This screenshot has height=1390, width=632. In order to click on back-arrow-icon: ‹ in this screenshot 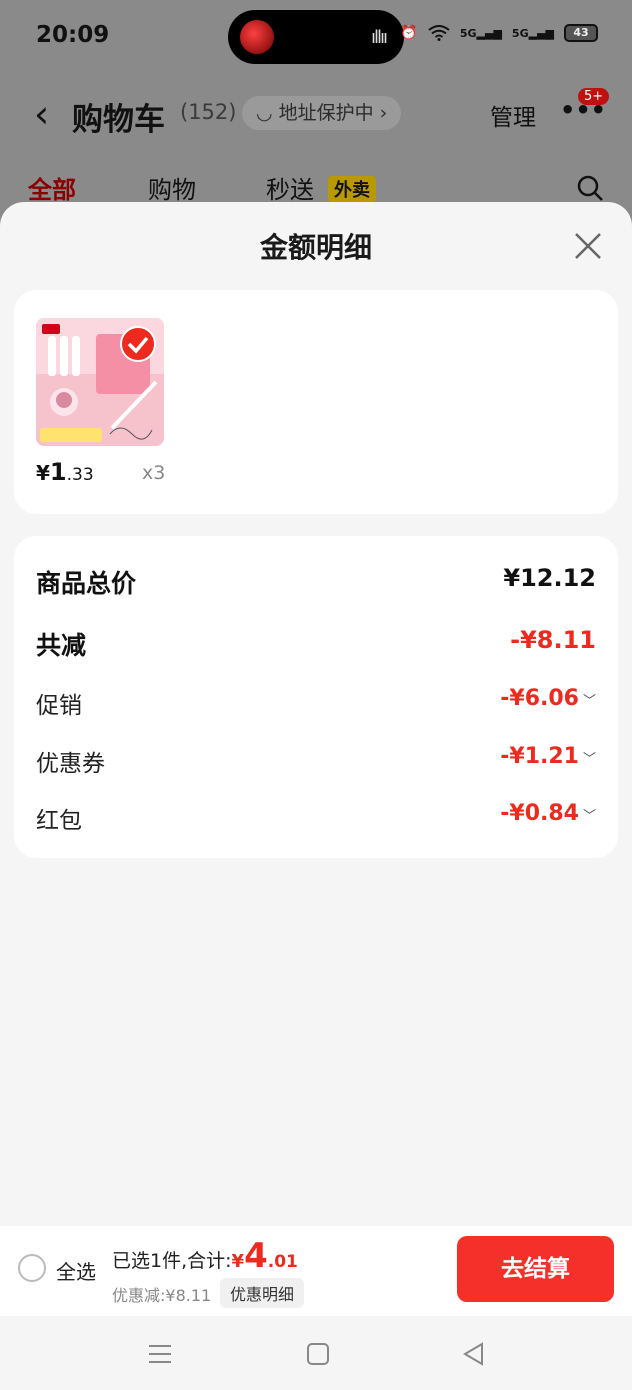, I will do `click(41, 114)`.